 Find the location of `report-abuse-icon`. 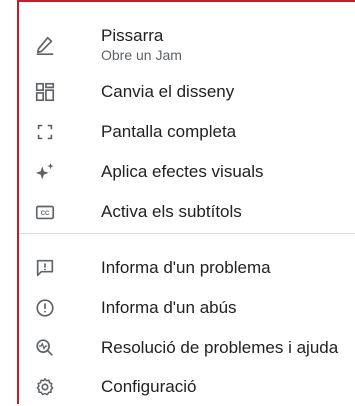

report-abuse-icon is located at coordinates (45, 308).